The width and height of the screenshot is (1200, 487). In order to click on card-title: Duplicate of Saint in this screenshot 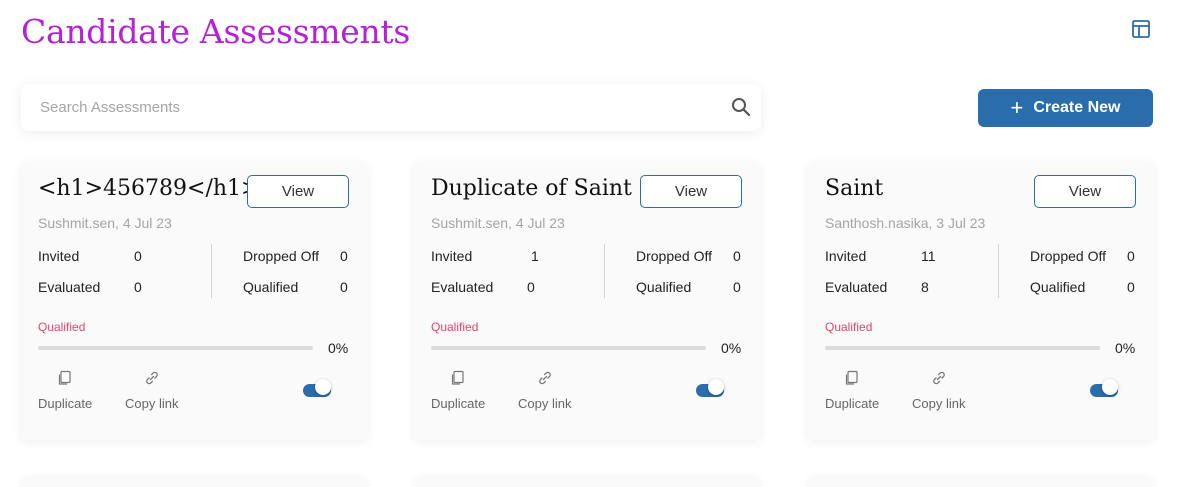, I will do `click(531, 188)`.